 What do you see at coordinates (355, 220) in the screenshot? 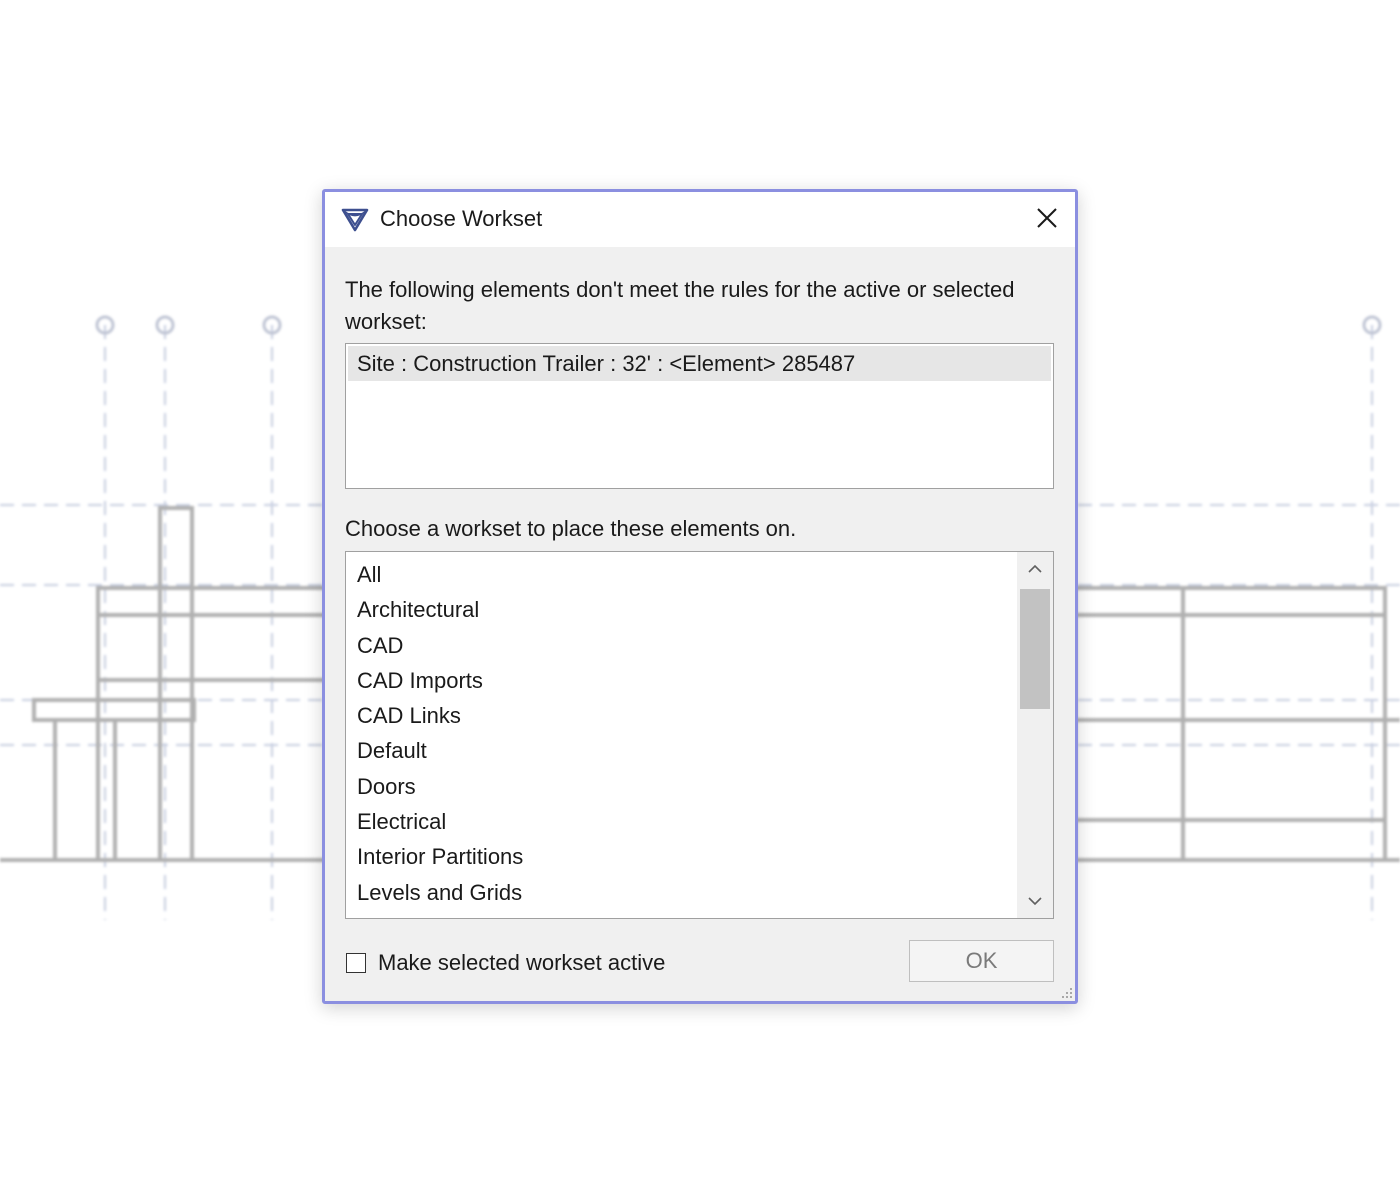
I see `revit-logo-icon` at bounding box center [355, 220].